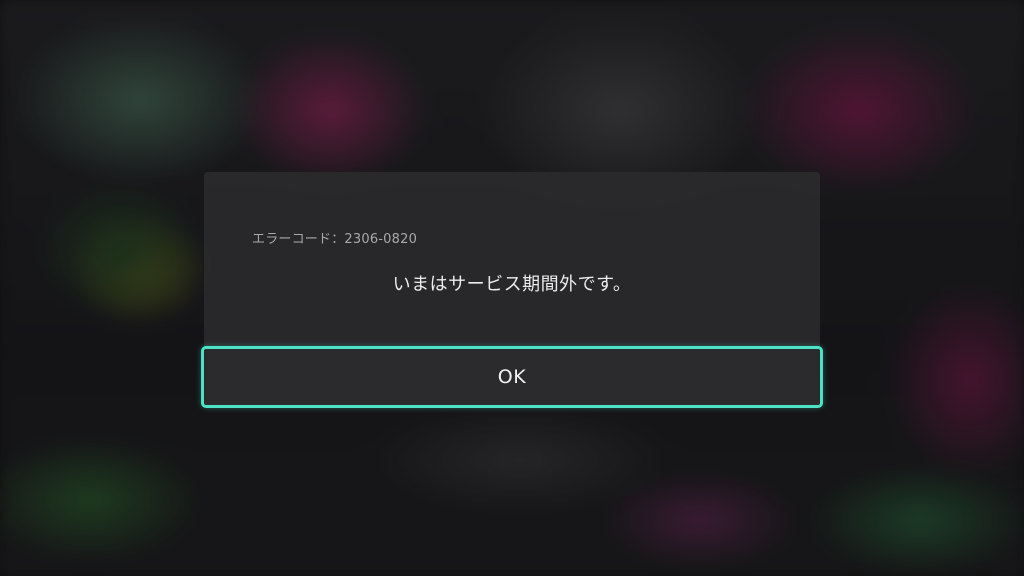 The width and height of the screenshot is (1024, 576). Describe the element at coordinates (512, 284) in the screenshot. I see `error-message: いまはサービス期間外です。` at that location.